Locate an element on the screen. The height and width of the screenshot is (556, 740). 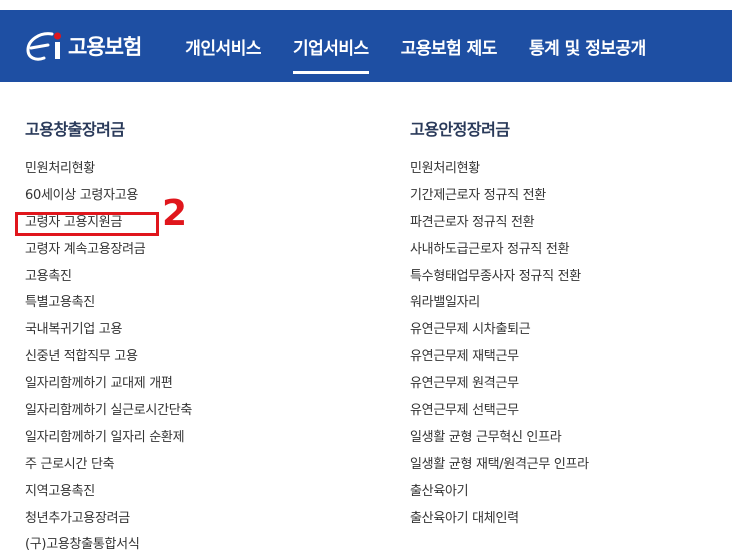
menu-item: 유연근무제 시차출퇴근 is located at coordinates (499, 330).